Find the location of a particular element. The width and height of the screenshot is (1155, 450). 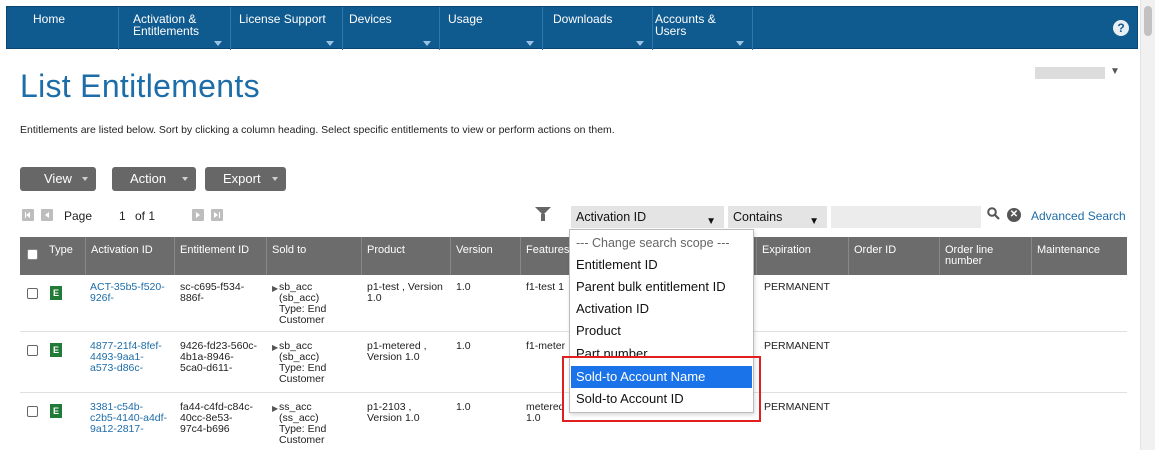

last-page-icon is located at coordinates (217, 215).